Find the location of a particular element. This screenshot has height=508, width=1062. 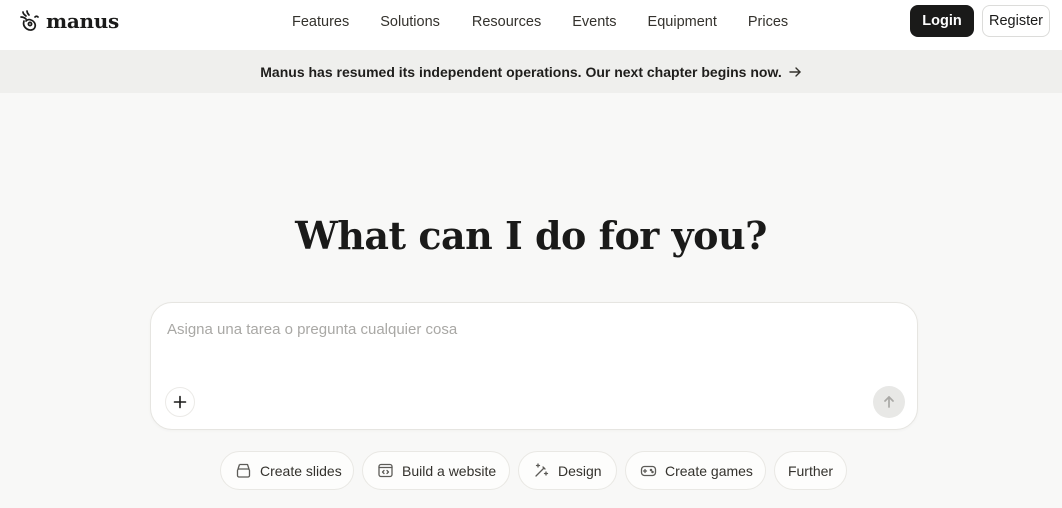

chip-label: Further is located at coordinates (810, 470).